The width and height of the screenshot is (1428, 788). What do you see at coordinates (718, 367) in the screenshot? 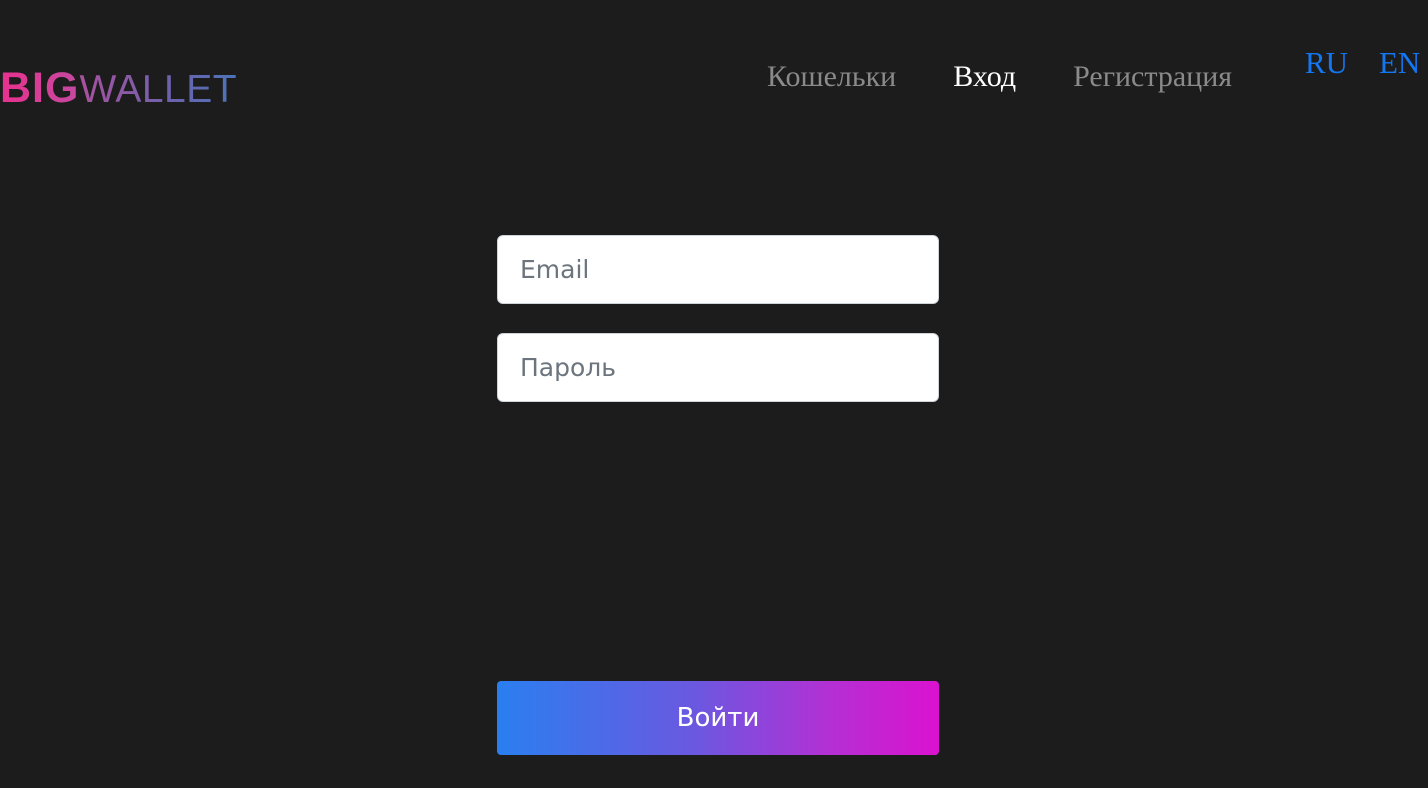
I see `password-input` at bounding box center [718, 367].